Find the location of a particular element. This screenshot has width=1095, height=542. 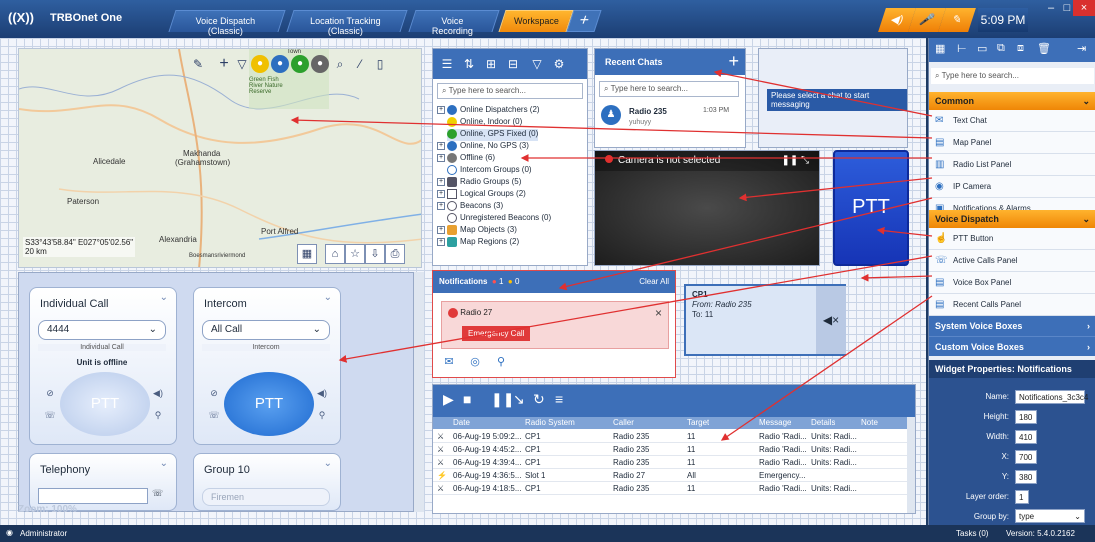

tab-location-tracking: Location Tracking (Classic) is located at coordinates (347, 23).